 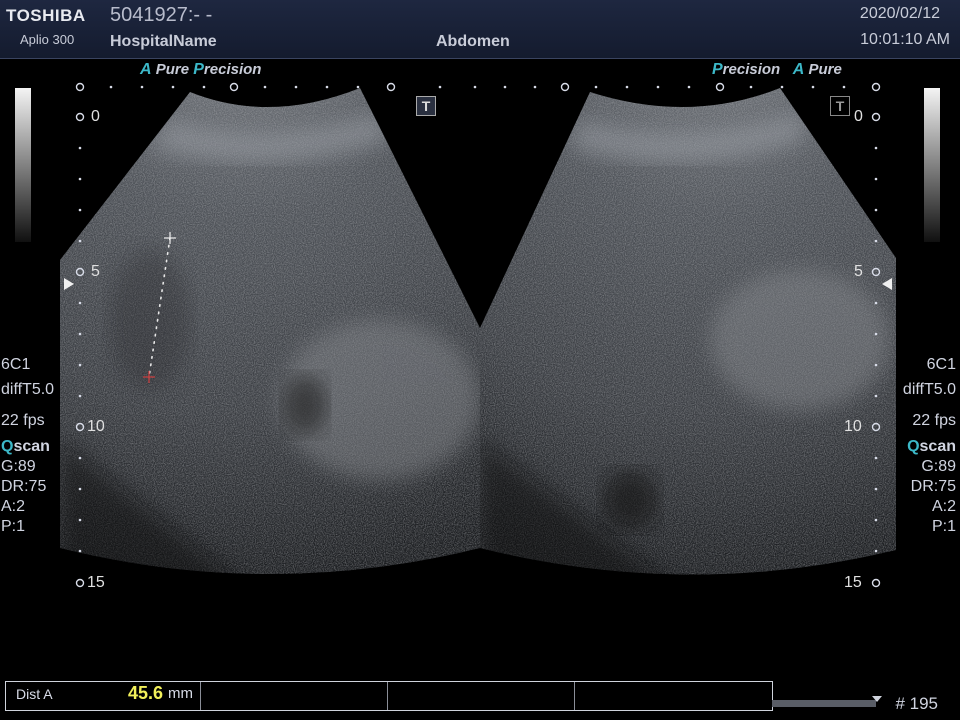 I want to click on right-depth-label-0: 0, so click(x=858, y=116).